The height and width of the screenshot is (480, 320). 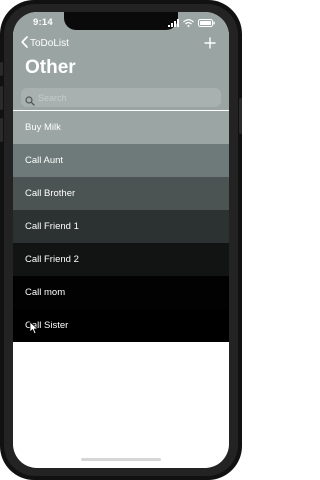 What do you see at coordinates (121, 61) in the screenshot?
I see `navigation-header: 9:14 ToDoList Other Search` at bounding box center [121, 61].